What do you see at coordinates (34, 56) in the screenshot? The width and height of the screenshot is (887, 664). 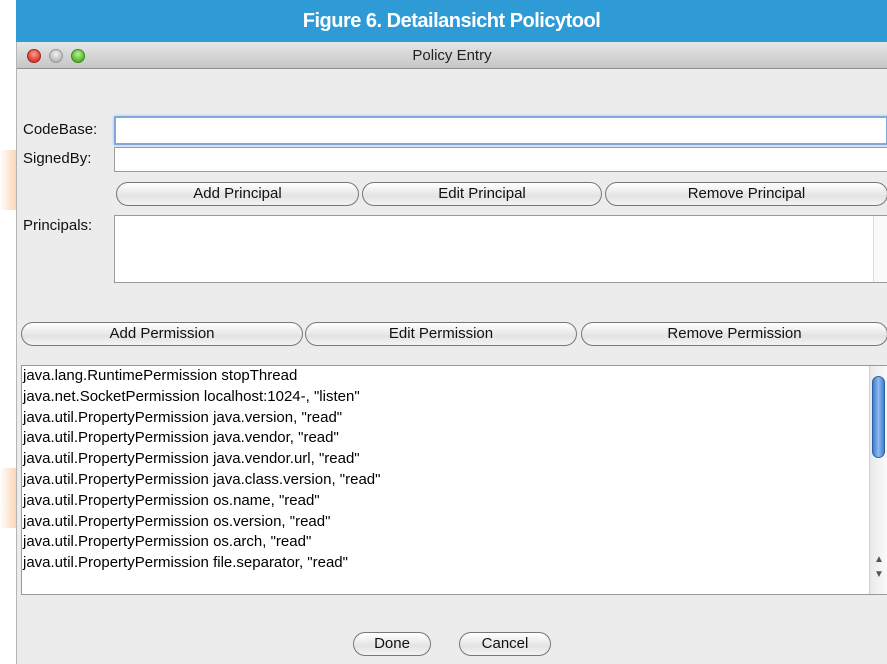 I see `close-button-icon` at bounding box center [34, 56].